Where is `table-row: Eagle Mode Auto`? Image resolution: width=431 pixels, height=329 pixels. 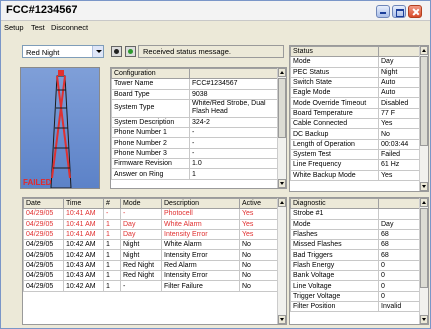
table-row: Eagle Mode Auto is located at coordinates (356, 93).